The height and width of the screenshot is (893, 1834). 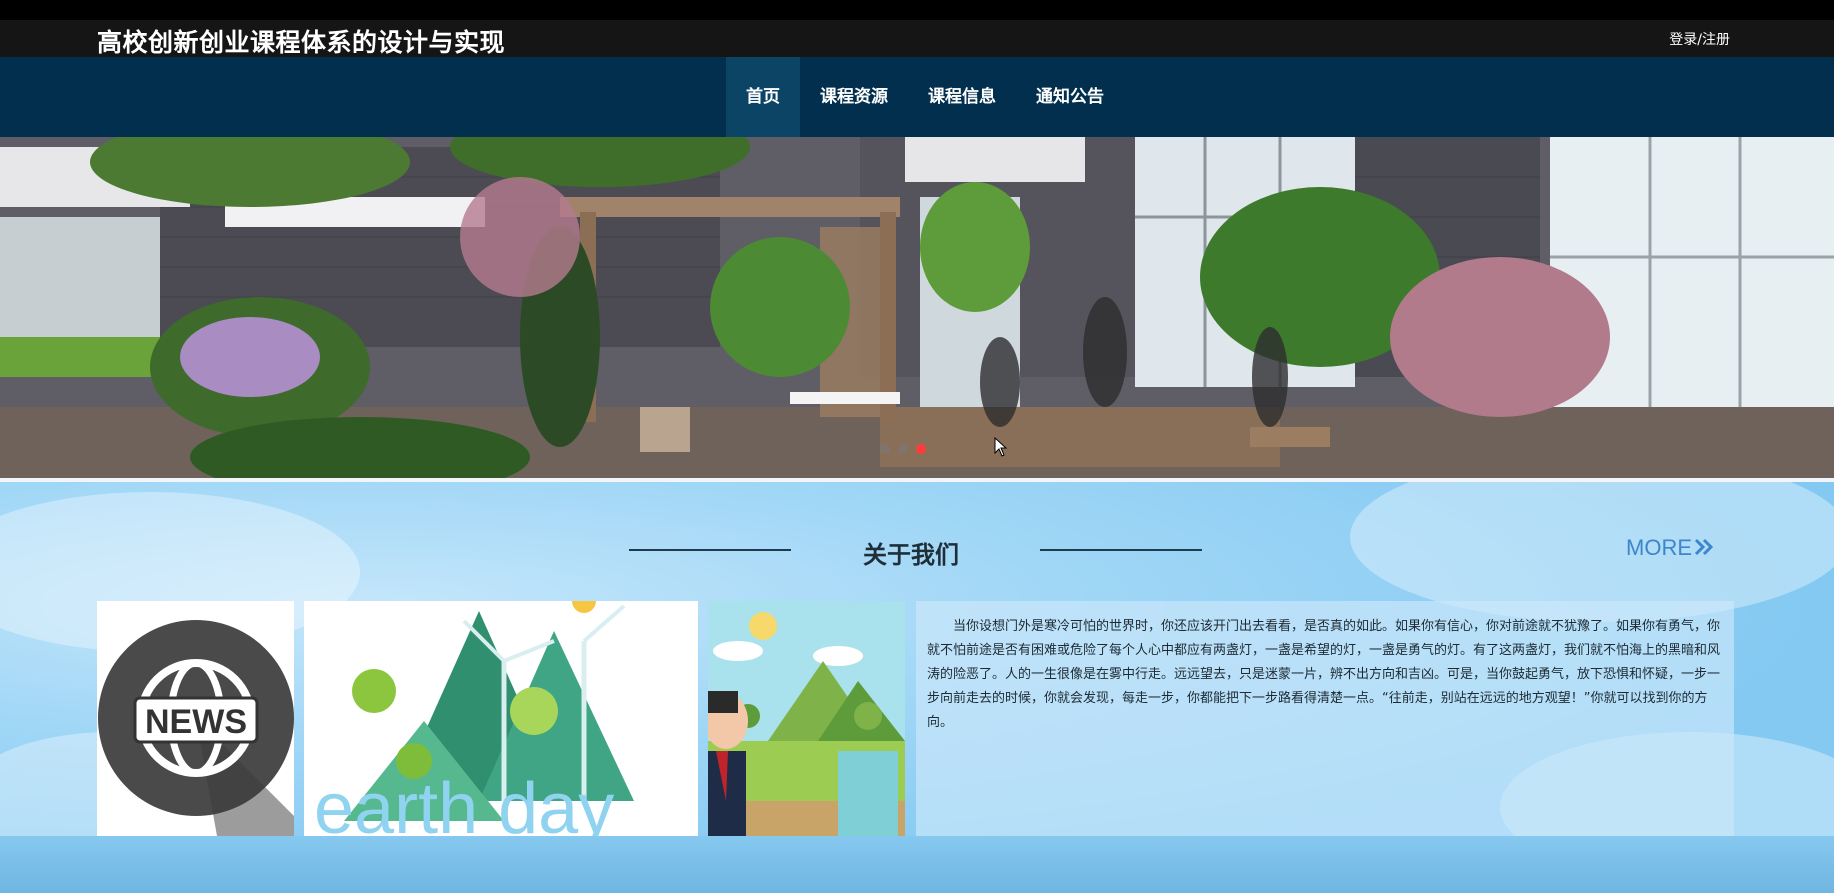 I want to click on image-landscape, so click(x=806, y=718).